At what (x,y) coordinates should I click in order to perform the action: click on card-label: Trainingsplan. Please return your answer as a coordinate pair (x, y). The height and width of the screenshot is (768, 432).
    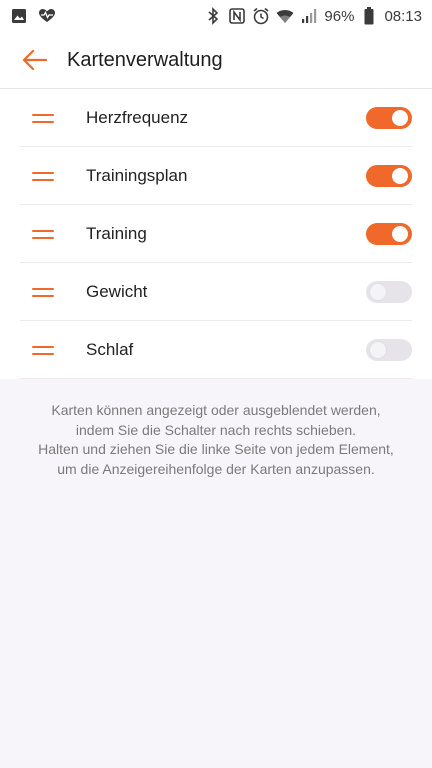
    Looking at the image, I should click on (137, 175).